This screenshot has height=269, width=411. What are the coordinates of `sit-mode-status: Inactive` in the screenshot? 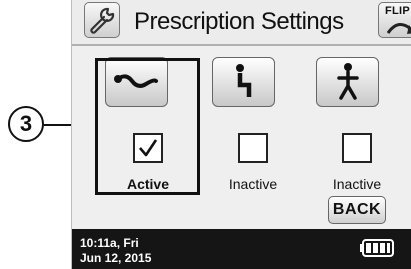 It's located at (253, 184).